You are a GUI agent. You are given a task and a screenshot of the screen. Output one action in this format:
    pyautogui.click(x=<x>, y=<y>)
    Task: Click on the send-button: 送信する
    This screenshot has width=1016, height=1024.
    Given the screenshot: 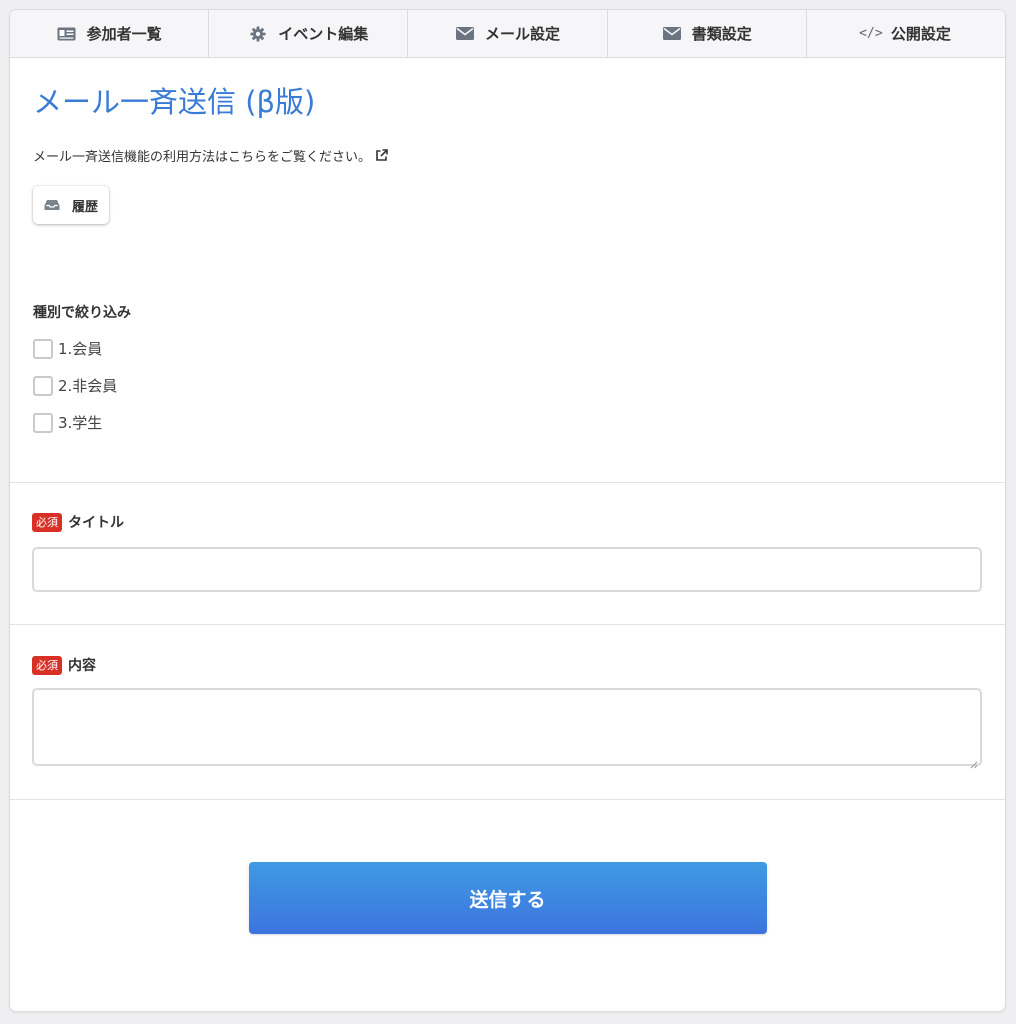 What is the action you would take?
    pyautogui.click(x=507, y=898)
    